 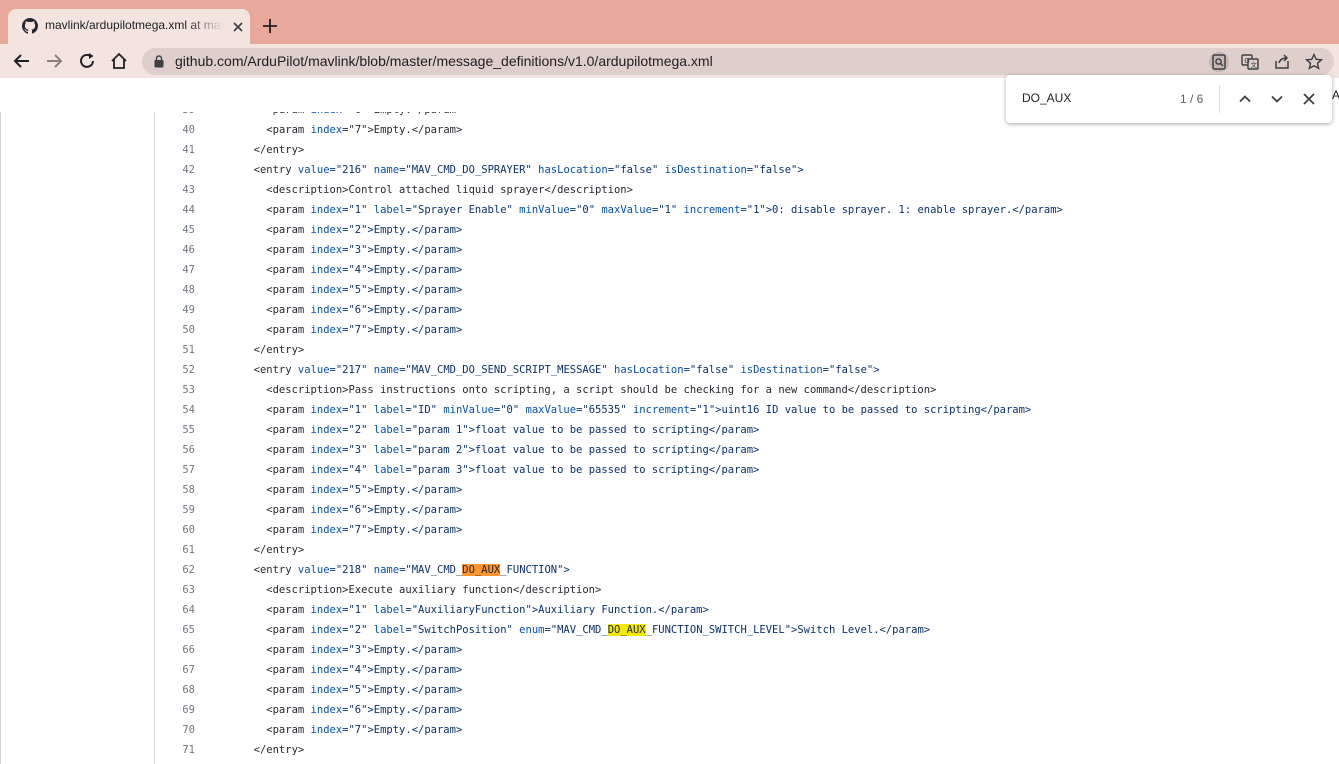 What do you see at coordinates (313, 570) in the screenshot?
I see `code-token: value` at bounding box center [313, 570].